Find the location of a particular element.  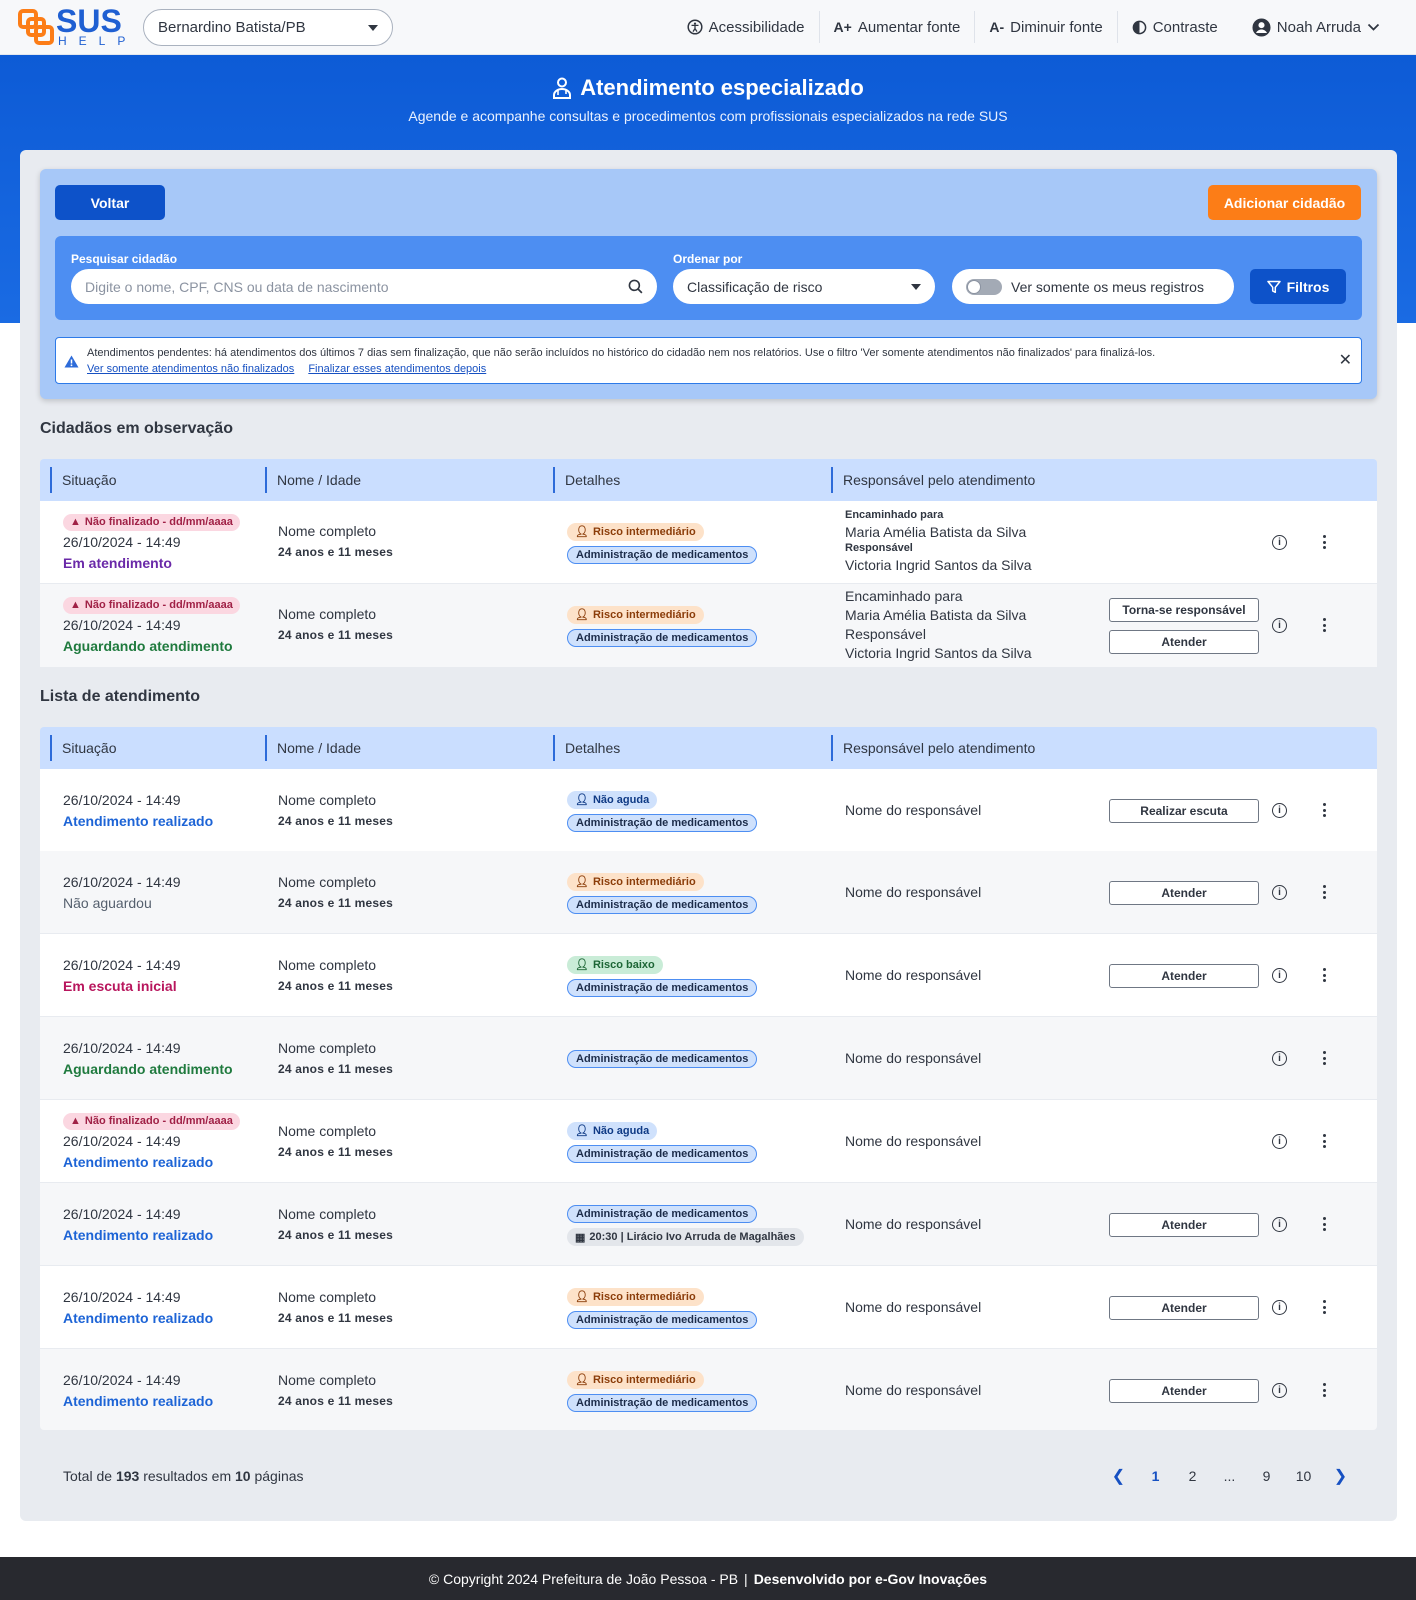

back-button: Voltar is located at coordinates (110, 202).